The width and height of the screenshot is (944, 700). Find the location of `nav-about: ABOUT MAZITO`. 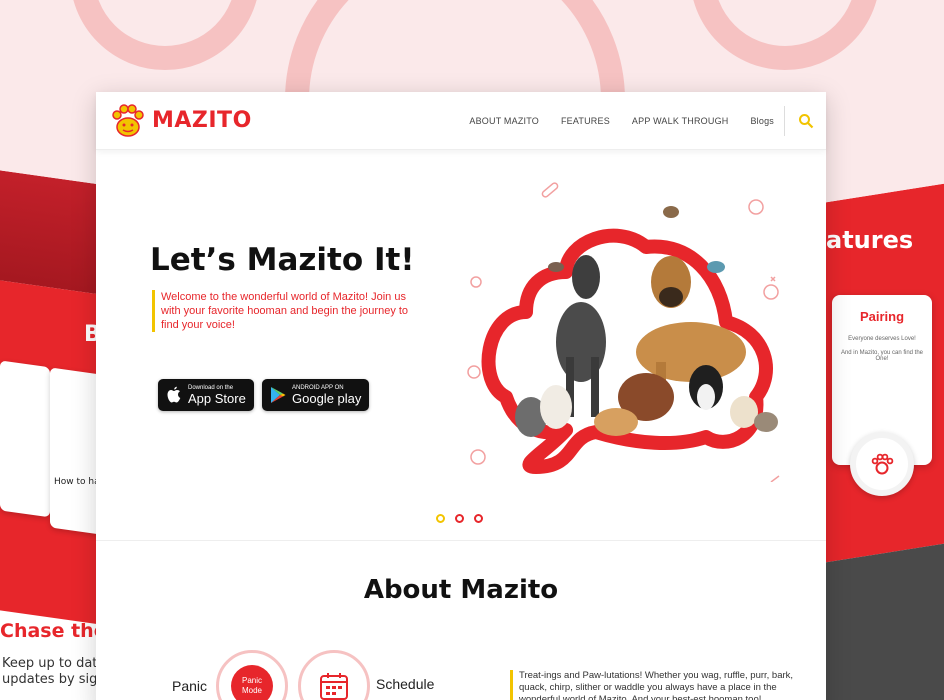

nav-about: ABOUT MAZITO is located at coordinates (504, 121).